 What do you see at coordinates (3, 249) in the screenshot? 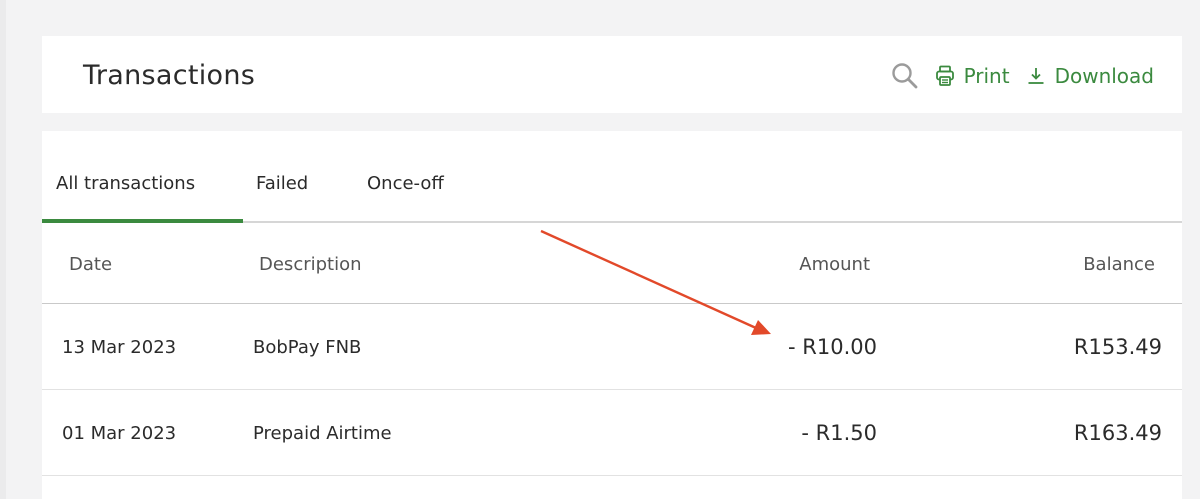
I see `left-edge-strip` at bounding box center [3, 249].